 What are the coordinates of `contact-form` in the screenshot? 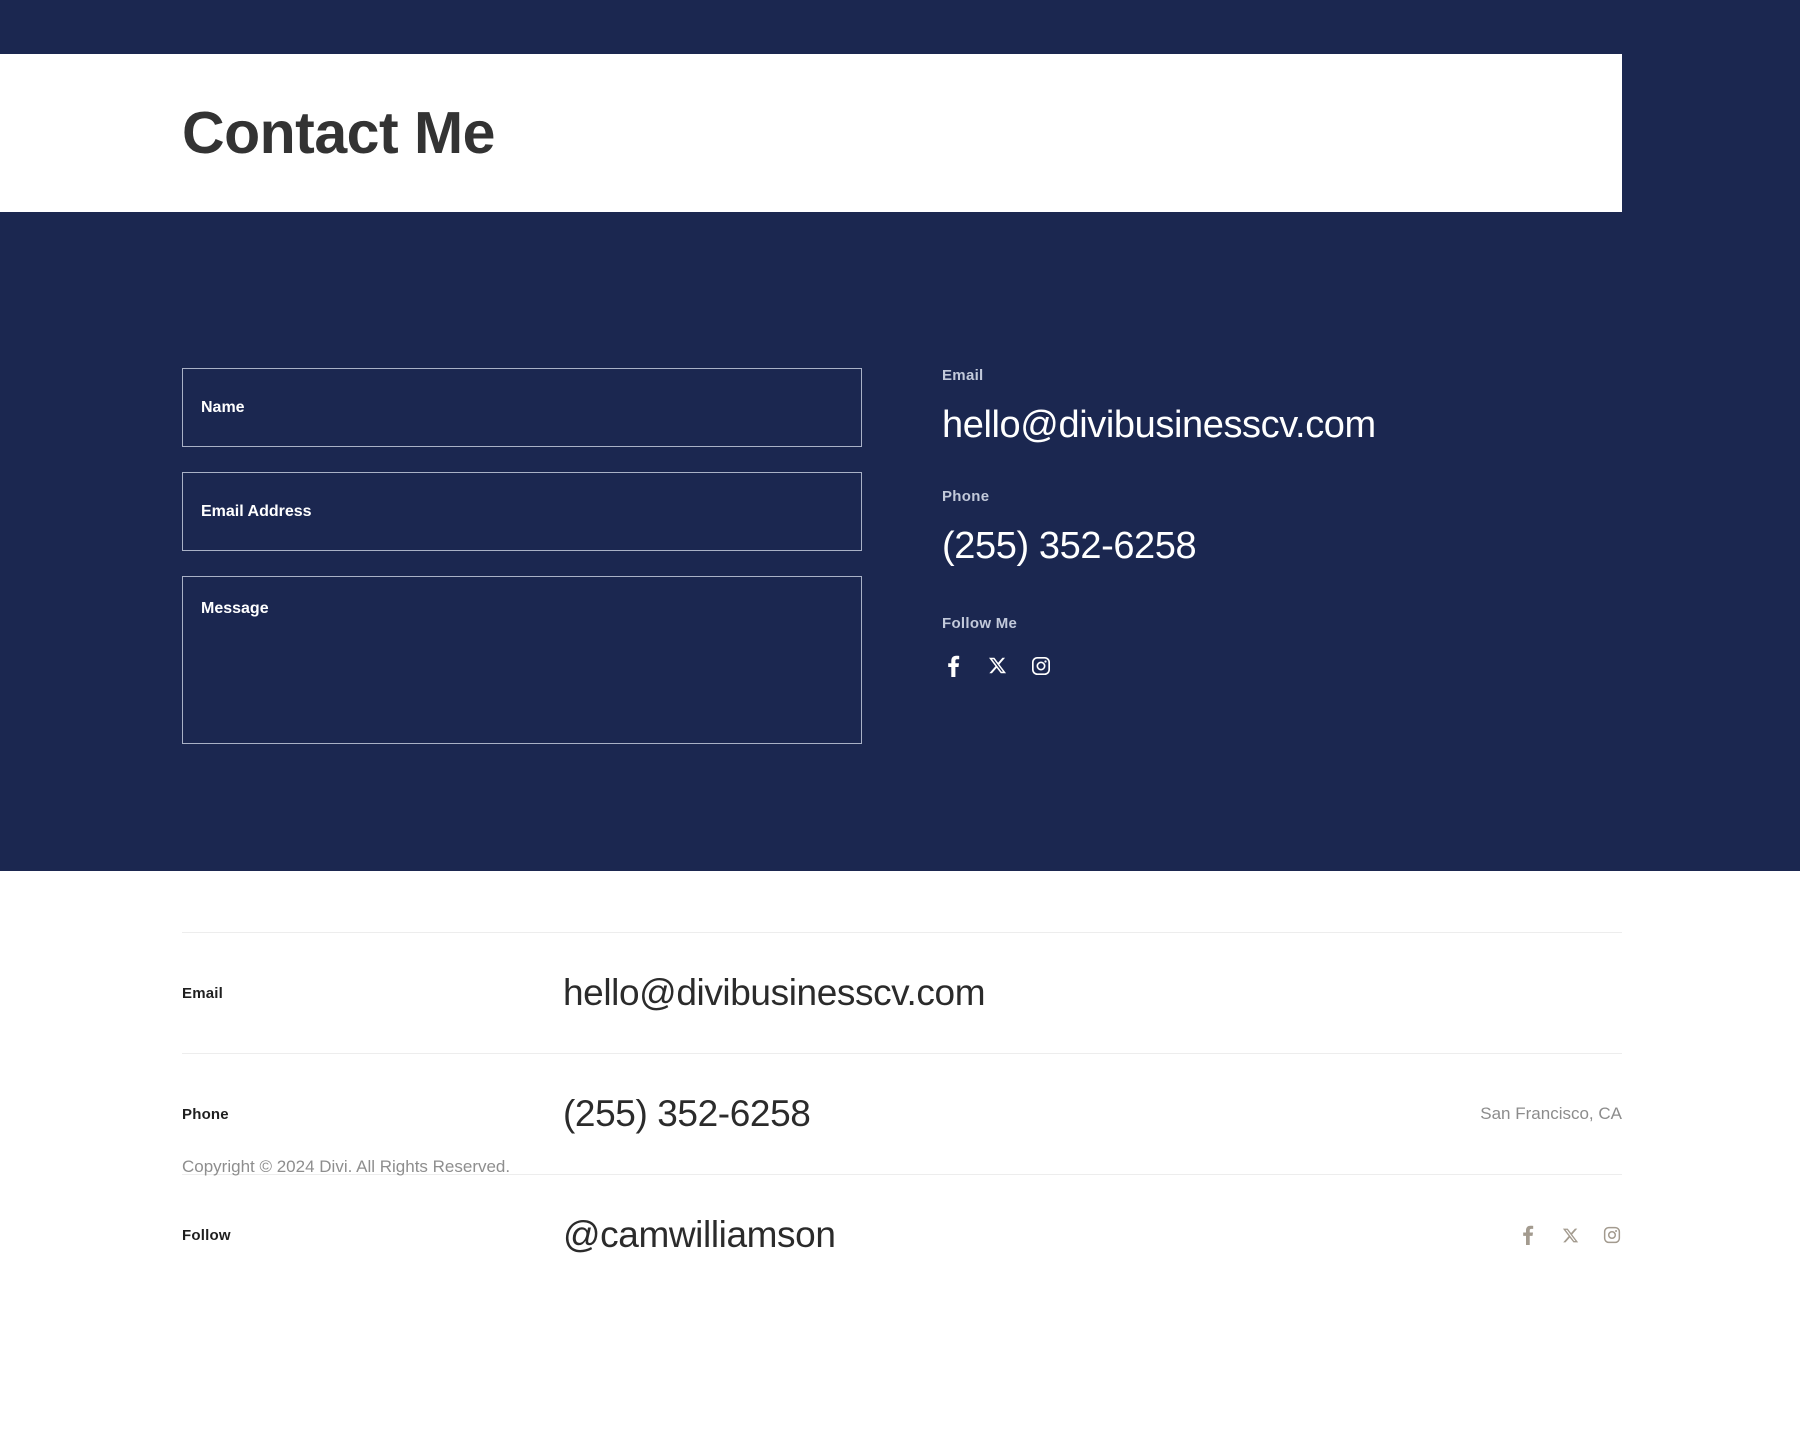 It's located at (522, 556).